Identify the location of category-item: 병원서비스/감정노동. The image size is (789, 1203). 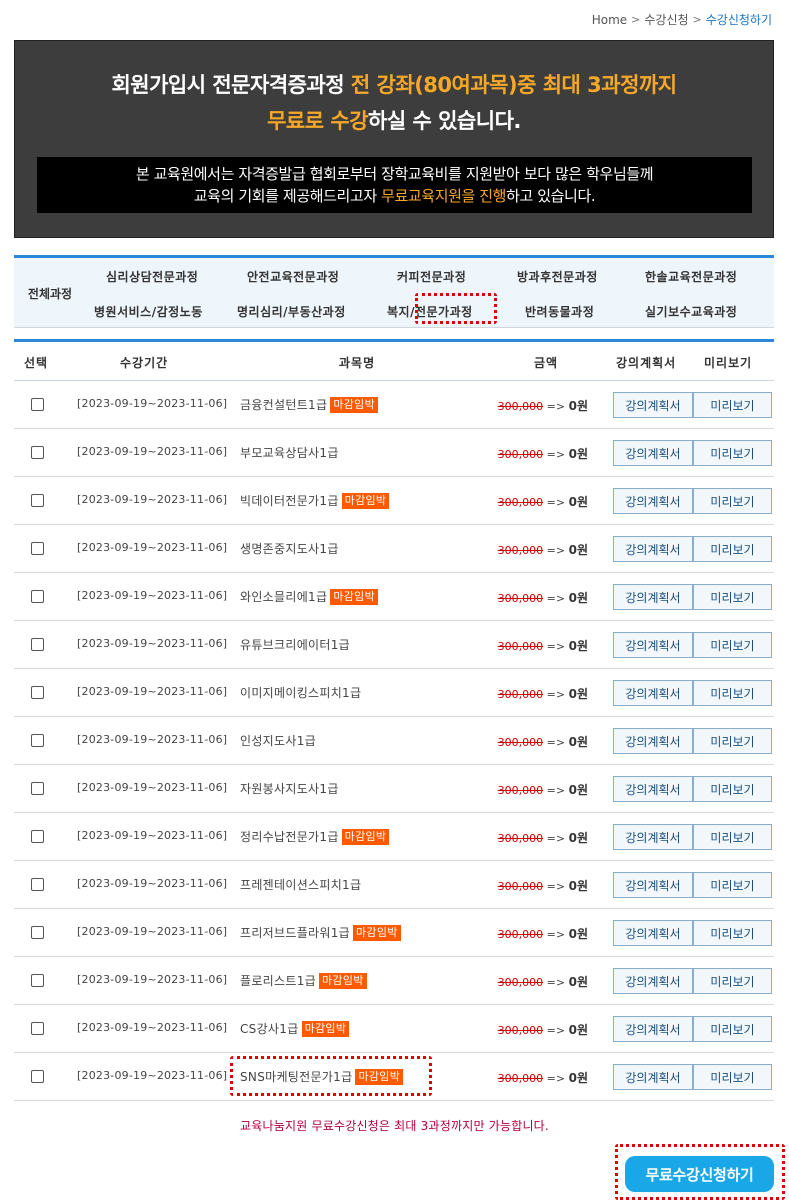
(148, 311).